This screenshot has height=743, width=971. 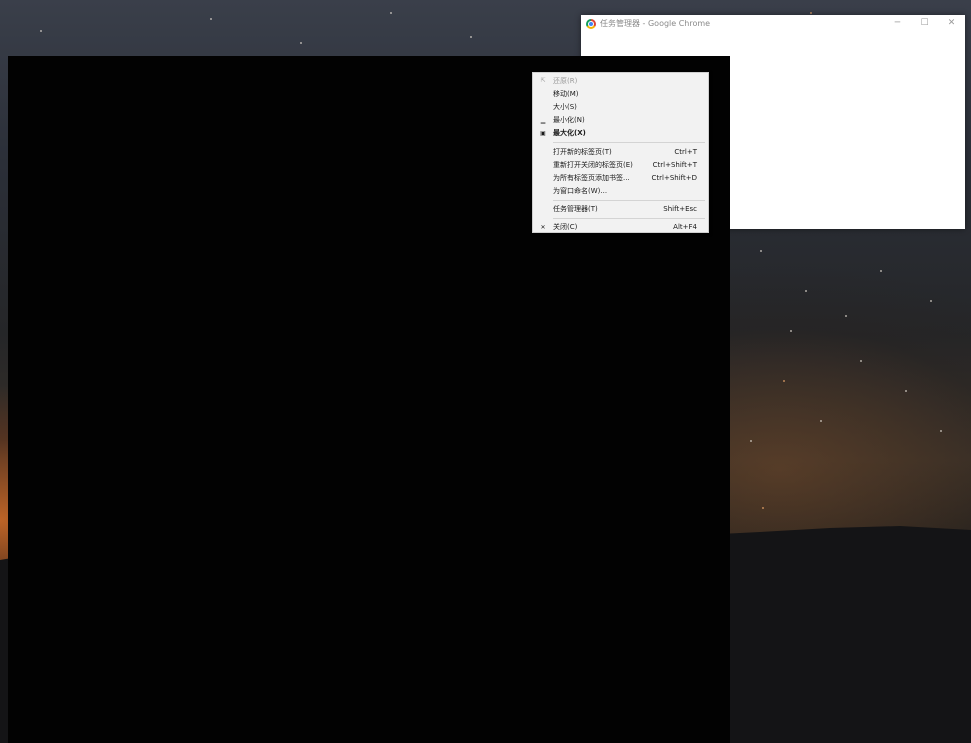 I want to click on restore-icon: ⇱, so click(x=543, y=81).